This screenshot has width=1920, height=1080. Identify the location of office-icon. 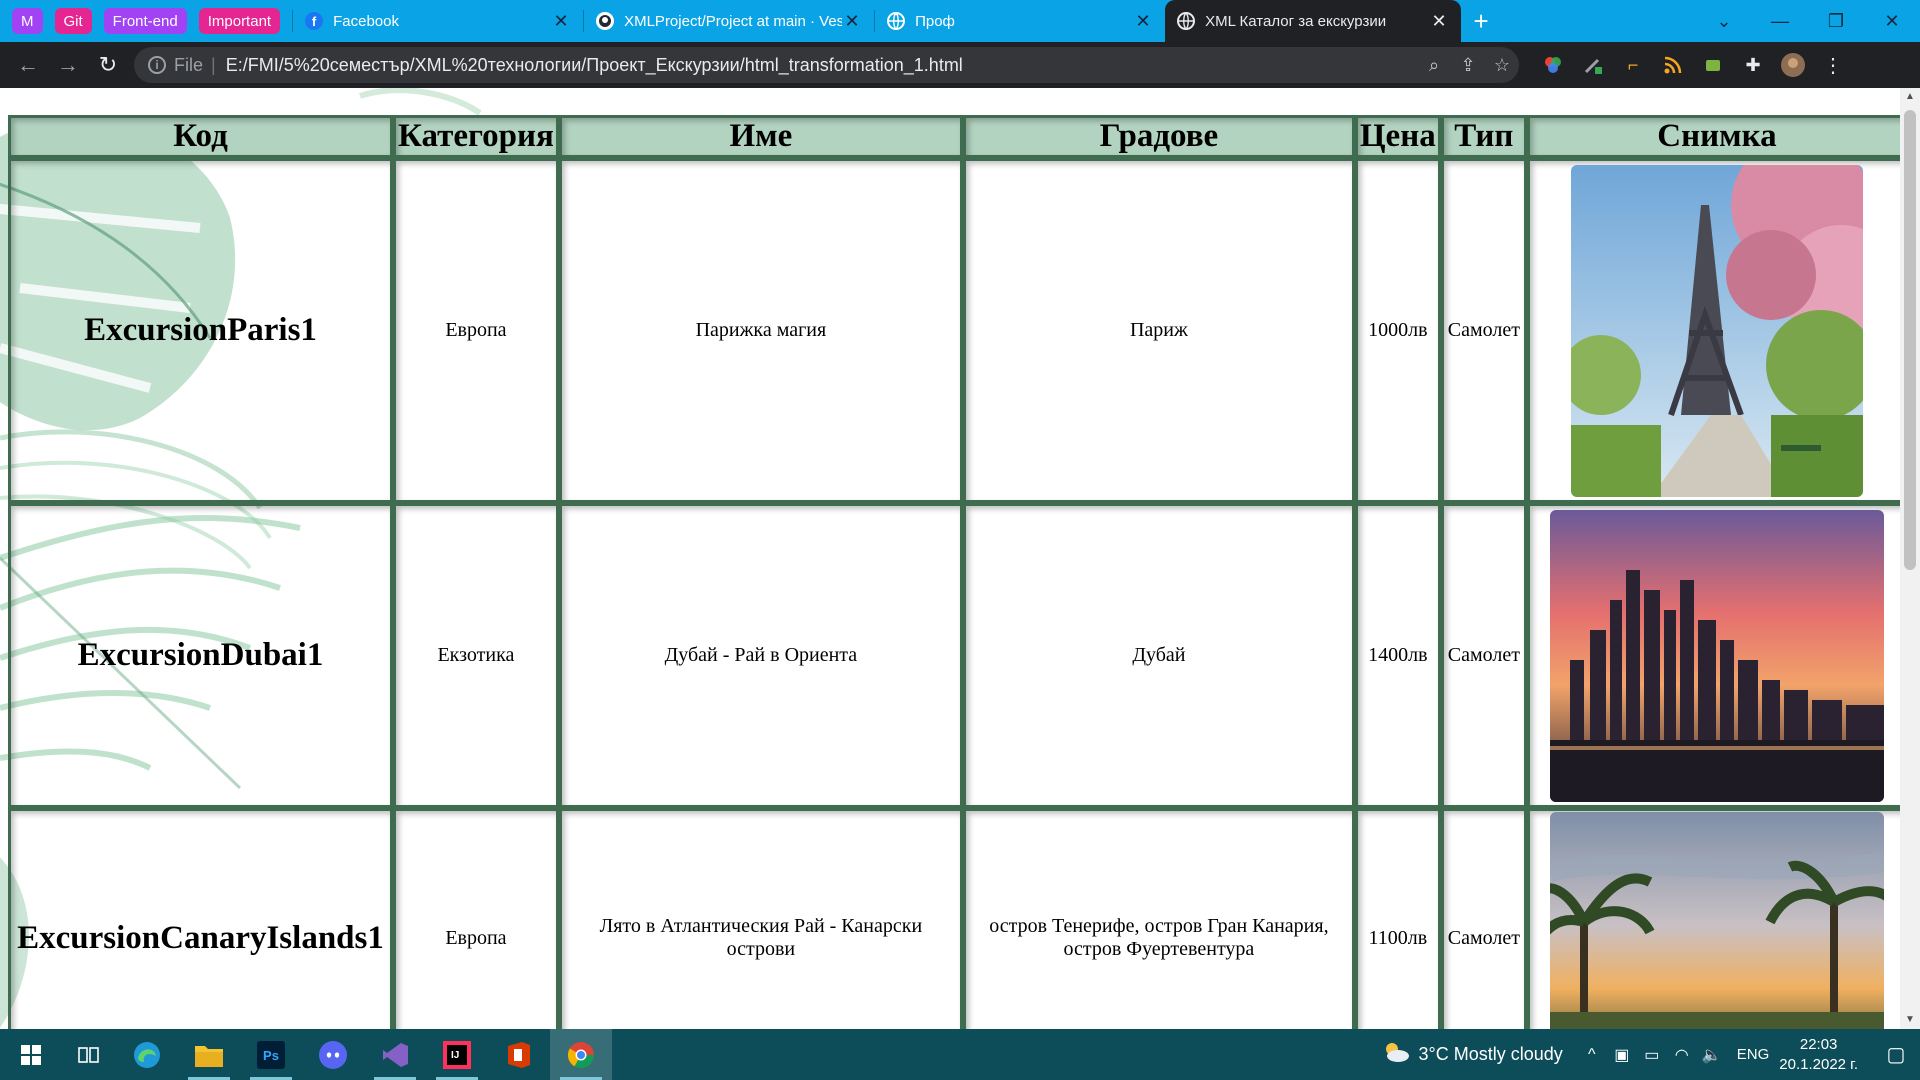
(519, 1054).